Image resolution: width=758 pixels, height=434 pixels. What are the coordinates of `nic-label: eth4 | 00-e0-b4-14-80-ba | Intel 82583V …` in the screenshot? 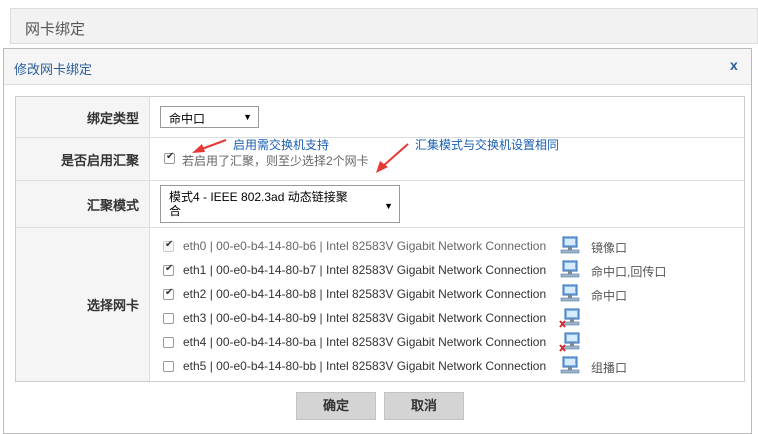 It's located at (365, 342).